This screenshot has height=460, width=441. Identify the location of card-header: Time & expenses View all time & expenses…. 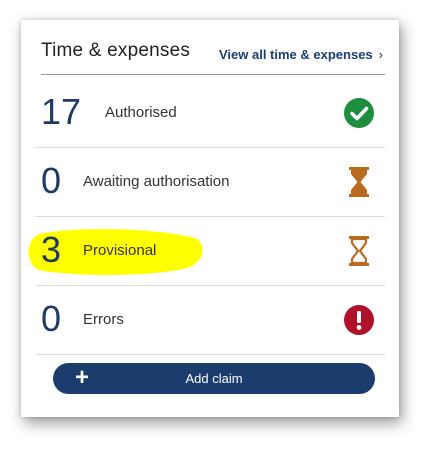
(213, 55).